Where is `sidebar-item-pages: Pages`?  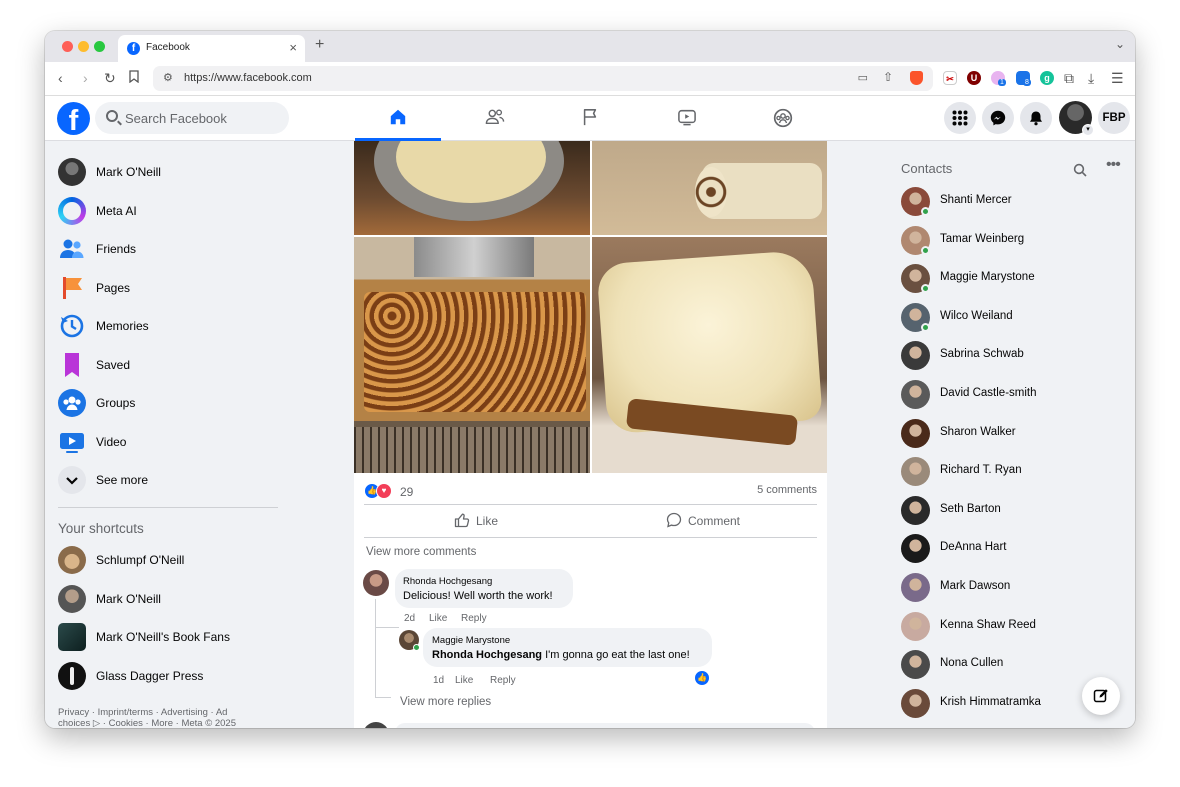
sidebar-item-pages: Pages is located at coordinates (178, 292).